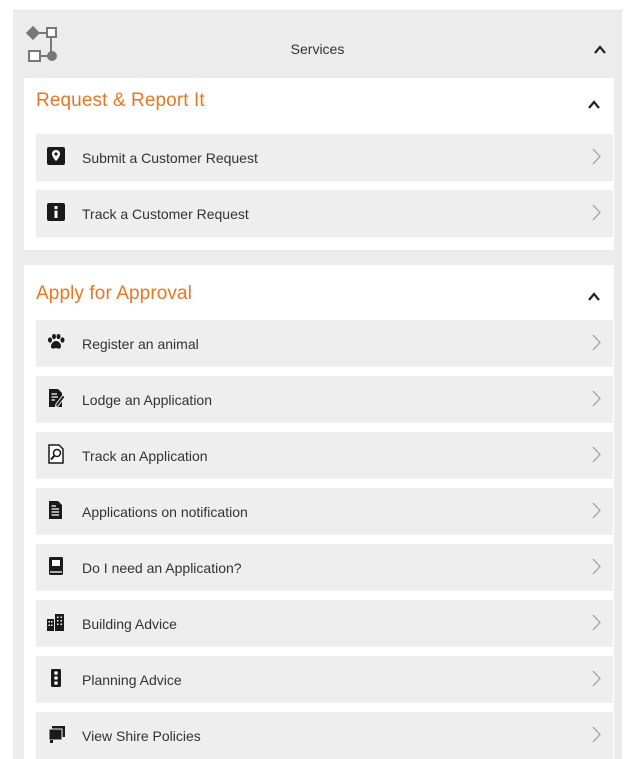  Describe the element at coordinates (324, 455) in the screenshot. I see `list-item-track-application: Track an Application` at that location.